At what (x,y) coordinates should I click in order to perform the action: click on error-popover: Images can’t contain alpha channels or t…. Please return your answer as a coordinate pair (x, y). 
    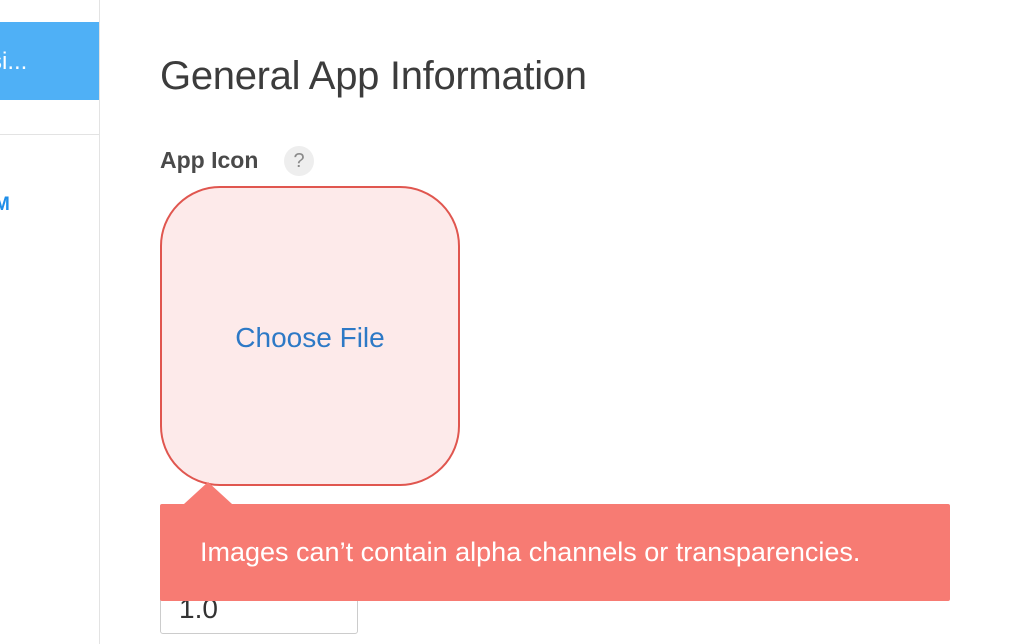
    Looking at the image, I should click on (555, 552).